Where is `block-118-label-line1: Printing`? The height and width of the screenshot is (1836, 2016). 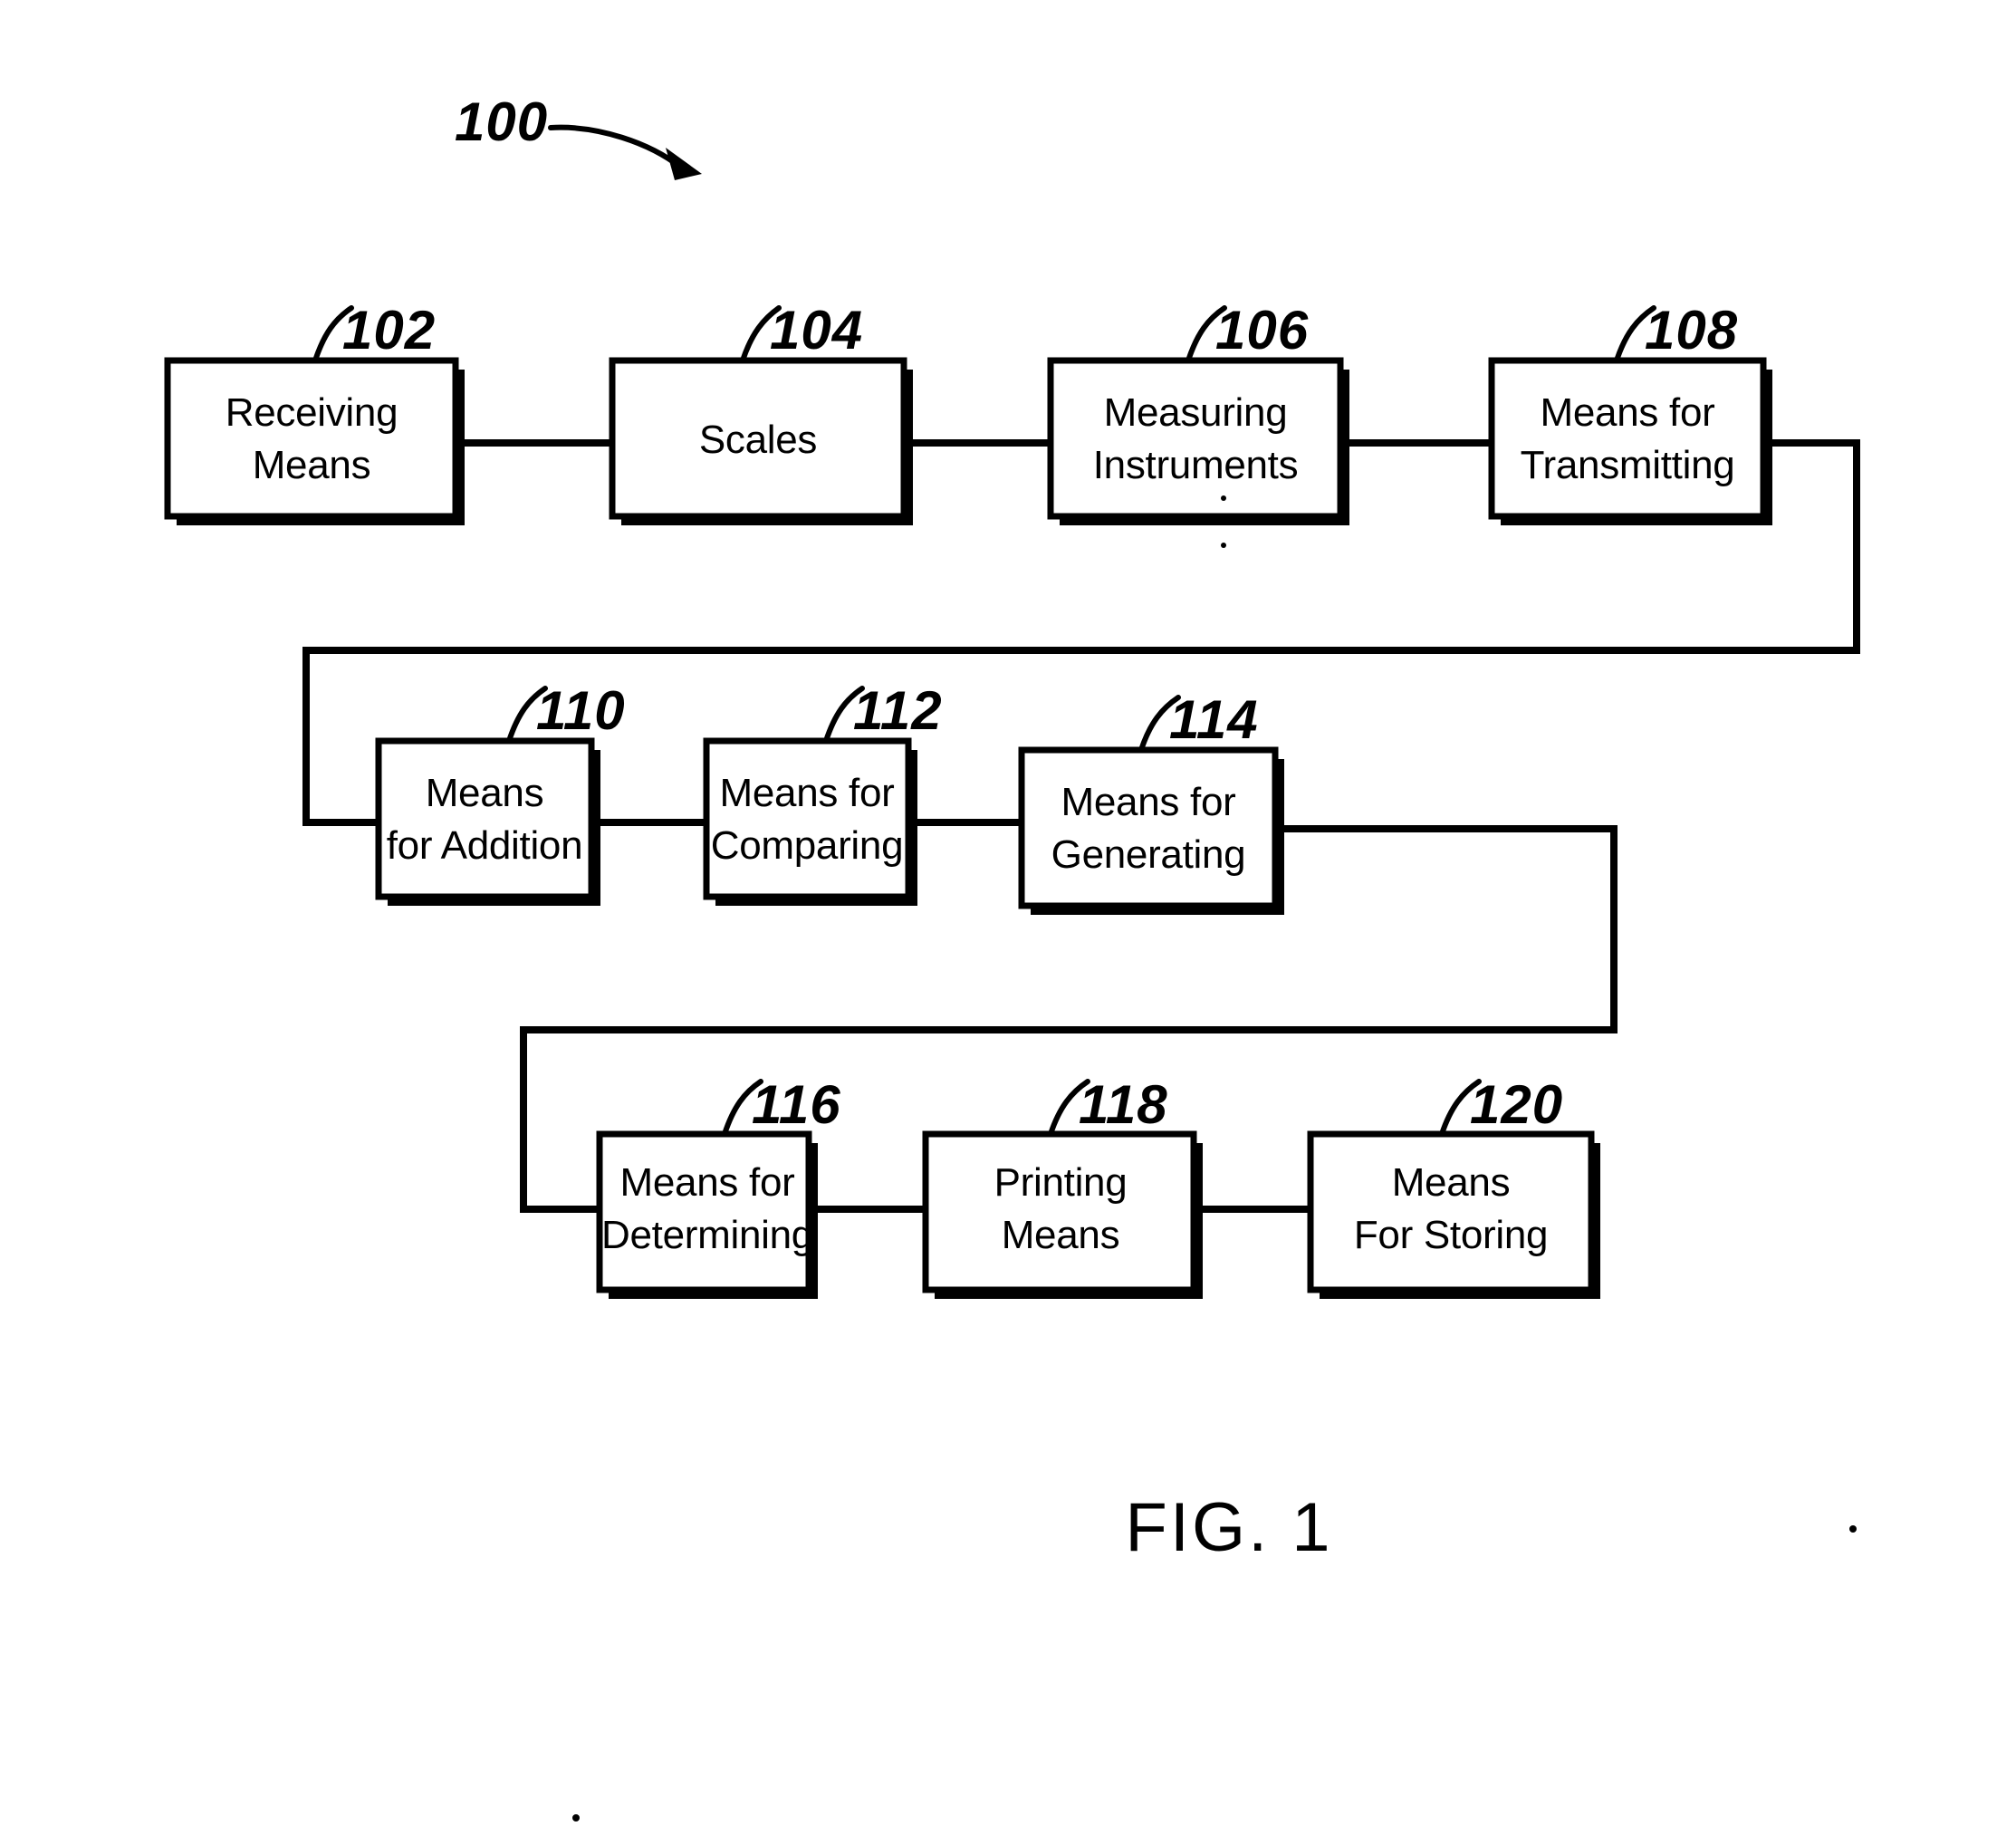 block-118-label-line1: Printing is located at coordinates (1061, 1182).